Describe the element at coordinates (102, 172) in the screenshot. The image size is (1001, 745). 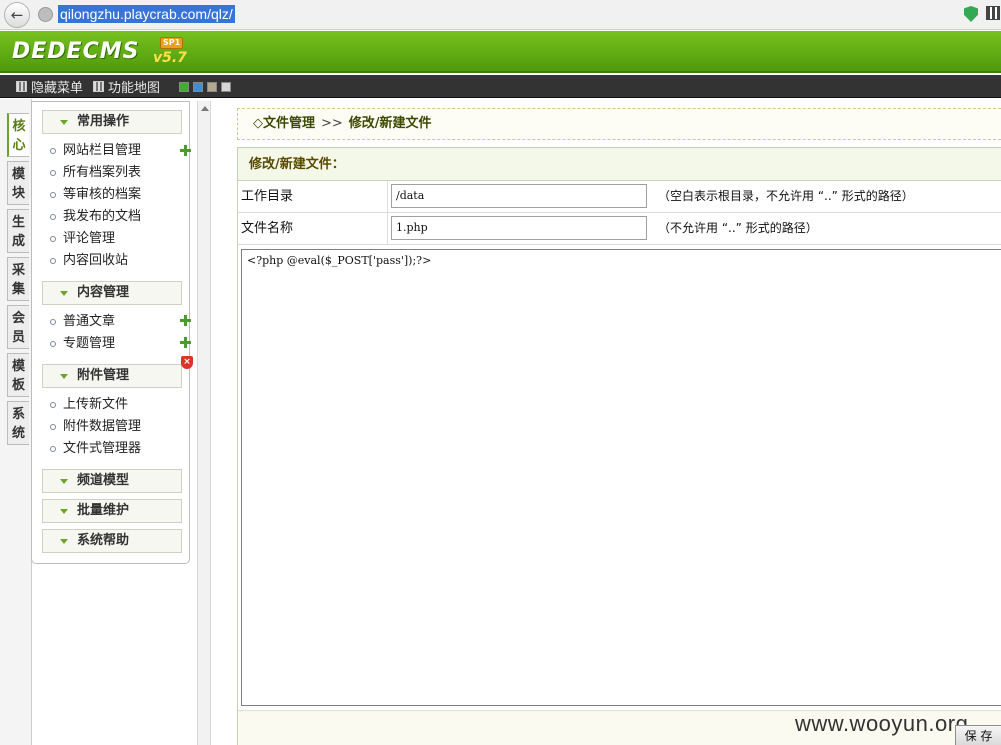
I see `menu-item-label: 所有档案列表` at that location.